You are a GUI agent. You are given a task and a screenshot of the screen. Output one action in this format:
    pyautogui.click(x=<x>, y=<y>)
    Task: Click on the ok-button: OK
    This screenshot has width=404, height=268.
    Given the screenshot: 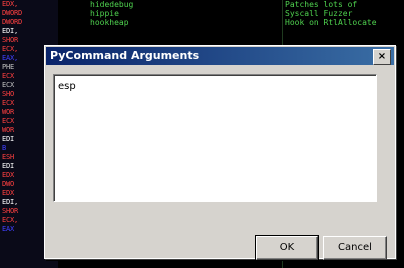 What is the action you would take?
    pyautogui.click(x=287, y=248)
    